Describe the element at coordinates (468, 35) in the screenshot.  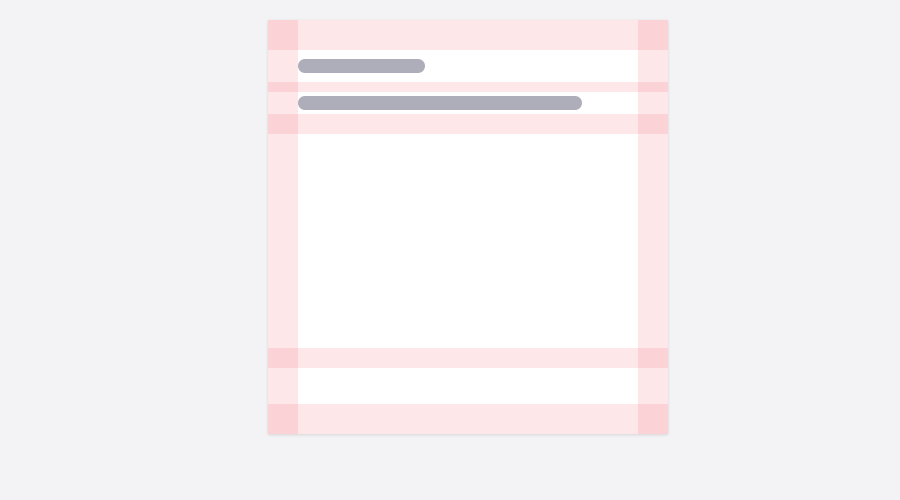
I see `padding-overlay-top` at that location.